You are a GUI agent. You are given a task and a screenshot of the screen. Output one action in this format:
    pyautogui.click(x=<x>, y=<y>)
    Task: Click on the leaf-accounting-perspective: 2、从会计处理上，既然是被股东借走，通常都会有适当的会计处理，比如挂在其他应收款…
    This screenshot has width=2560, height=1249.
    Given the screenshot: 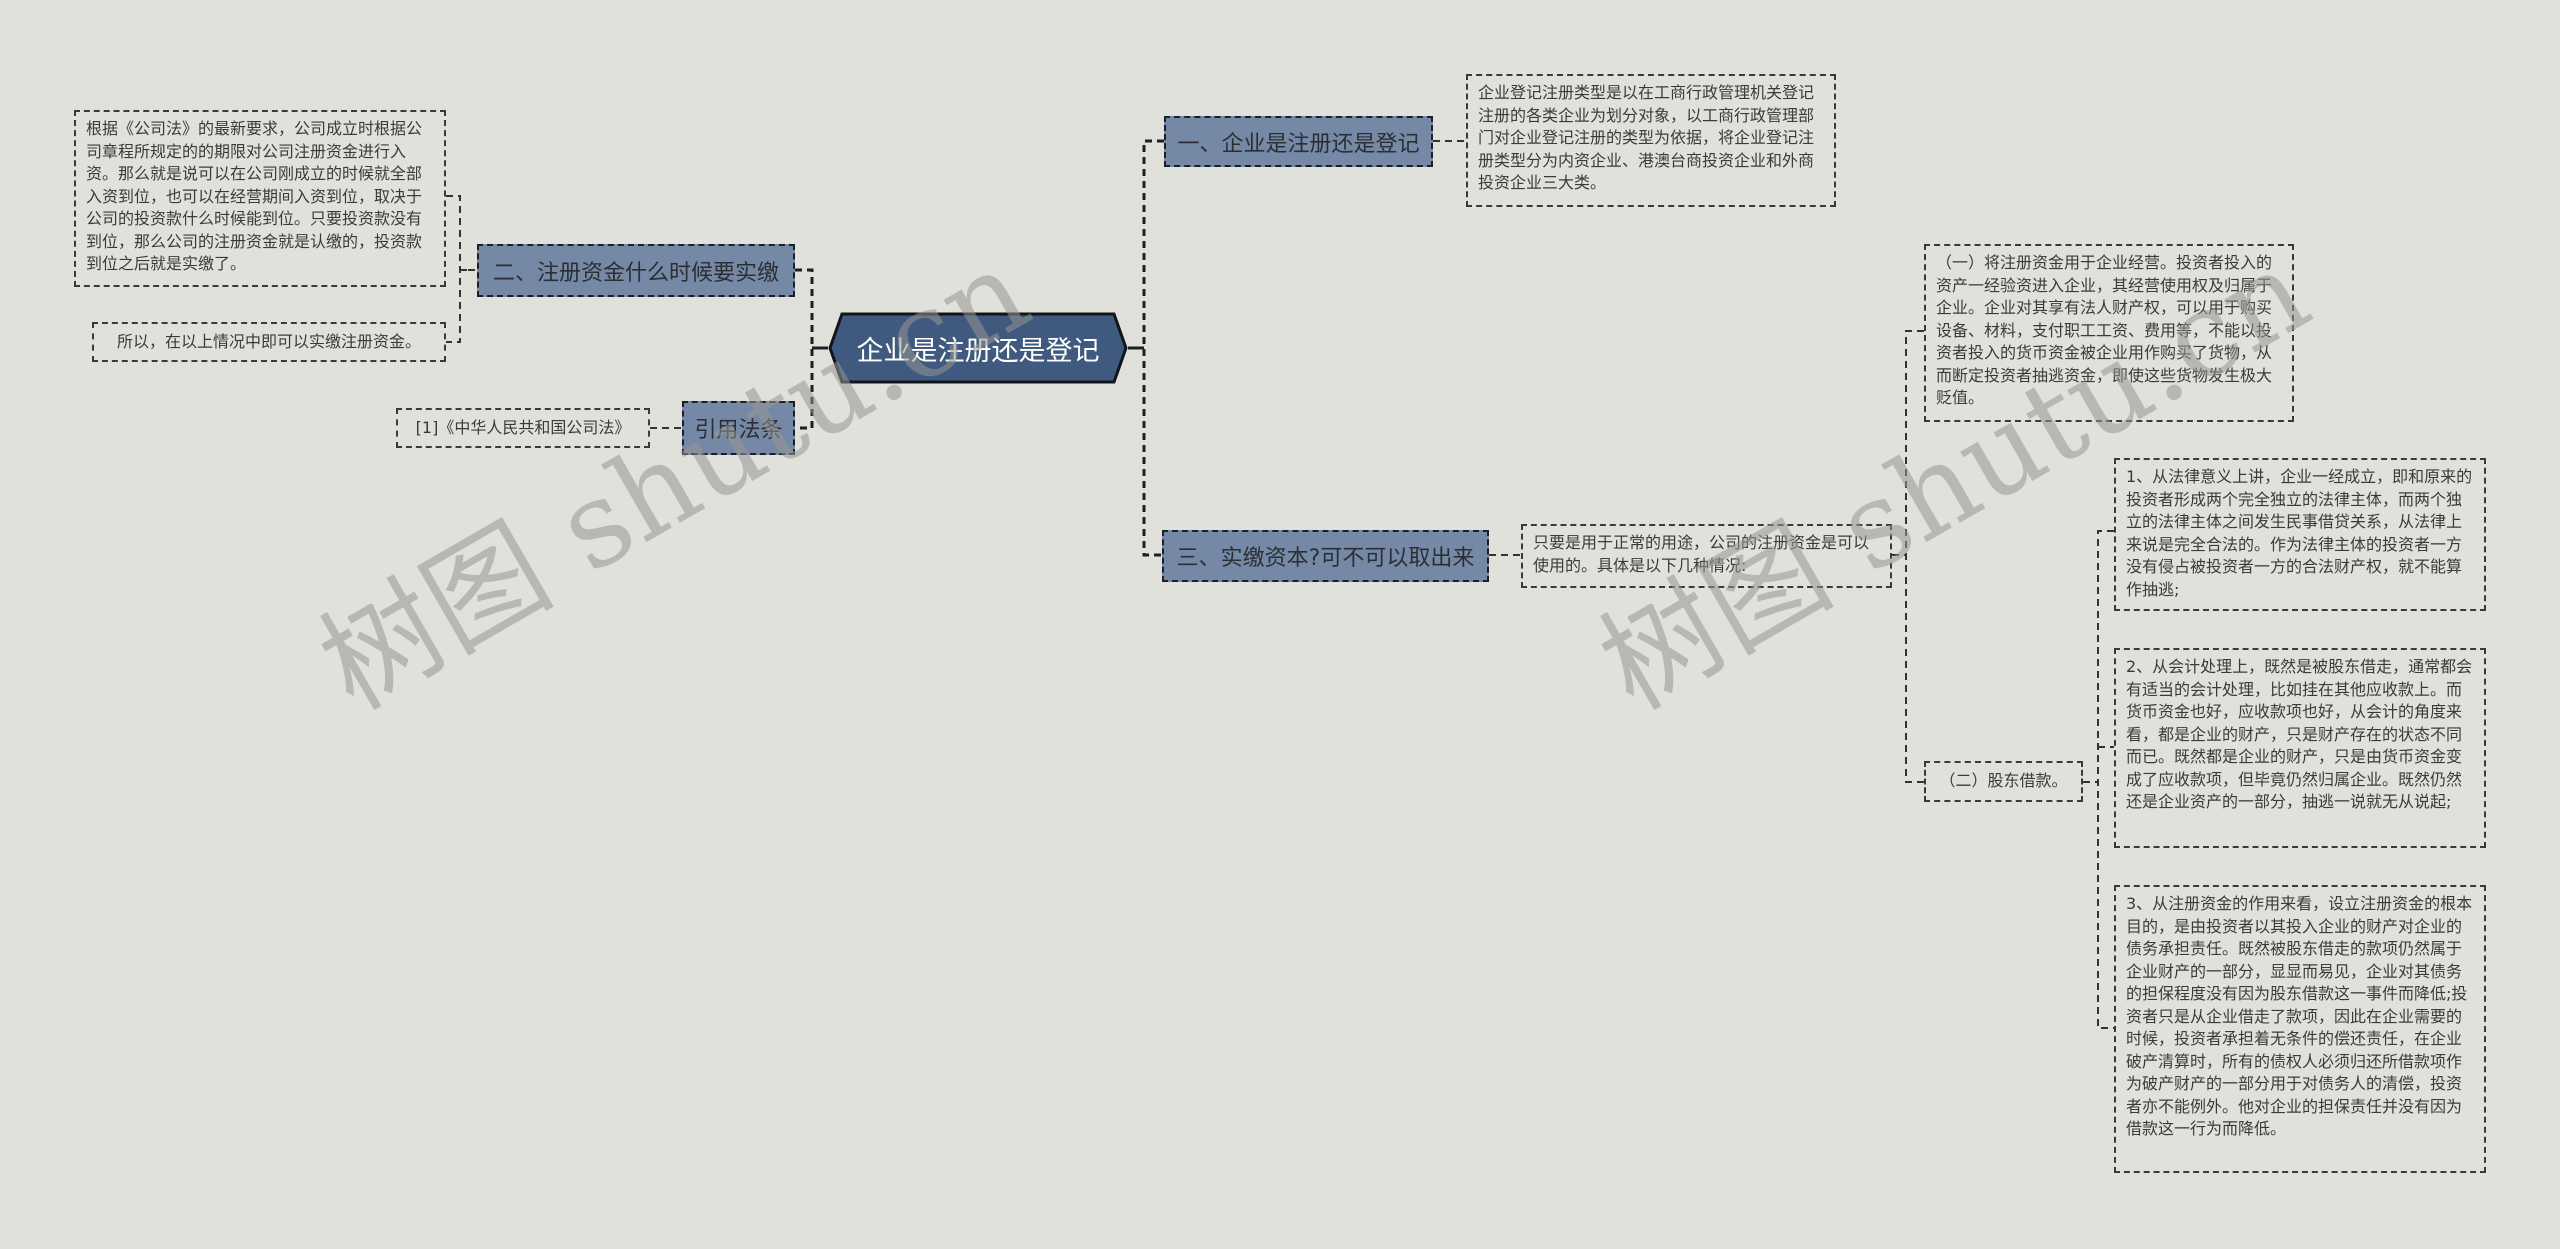 What is the action you would take?
    pyautogui.click(x=2300, y=748)
    